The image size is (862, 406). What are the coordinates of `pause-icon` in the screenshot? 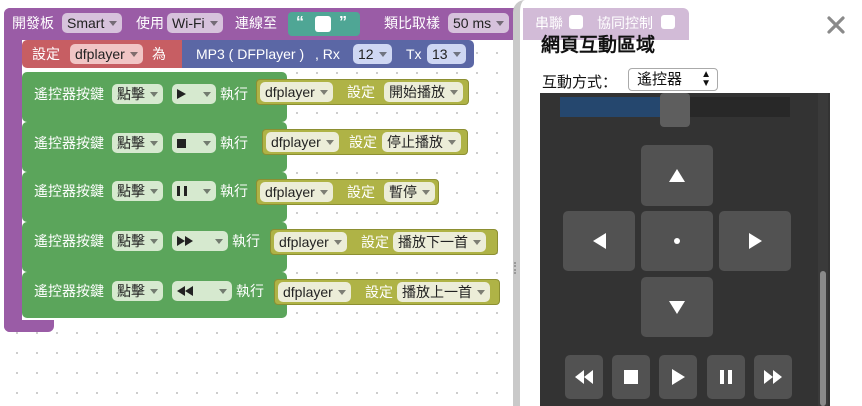 It's located at (726, 377).